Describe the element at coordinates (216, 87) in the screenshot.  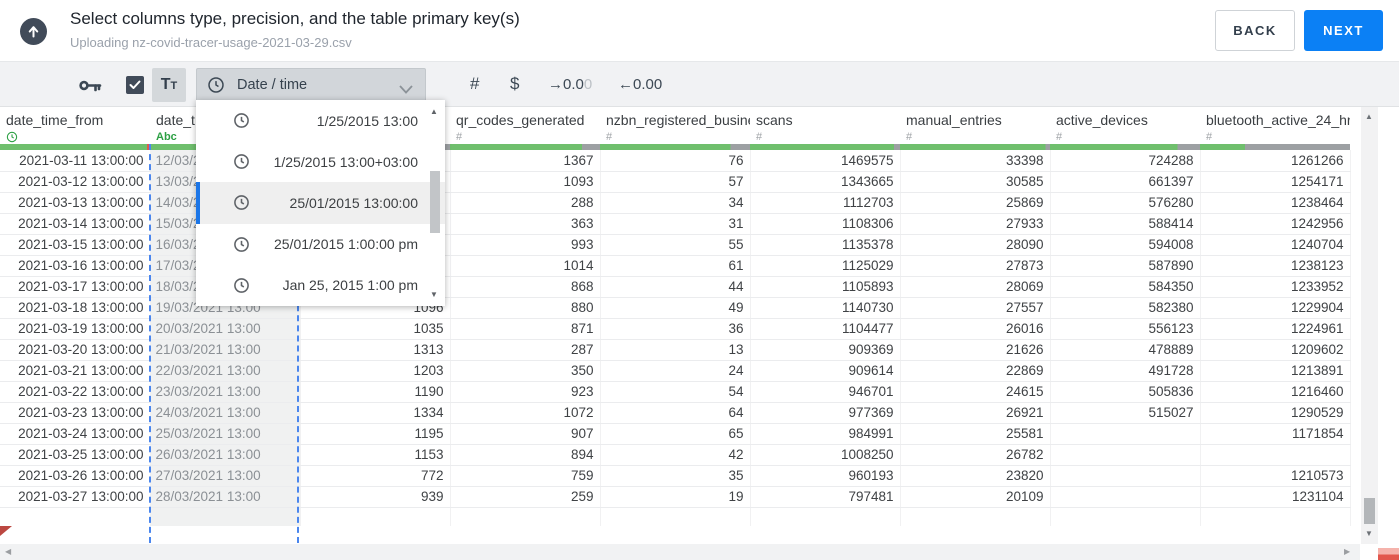
I see `clock-icon` at that location.